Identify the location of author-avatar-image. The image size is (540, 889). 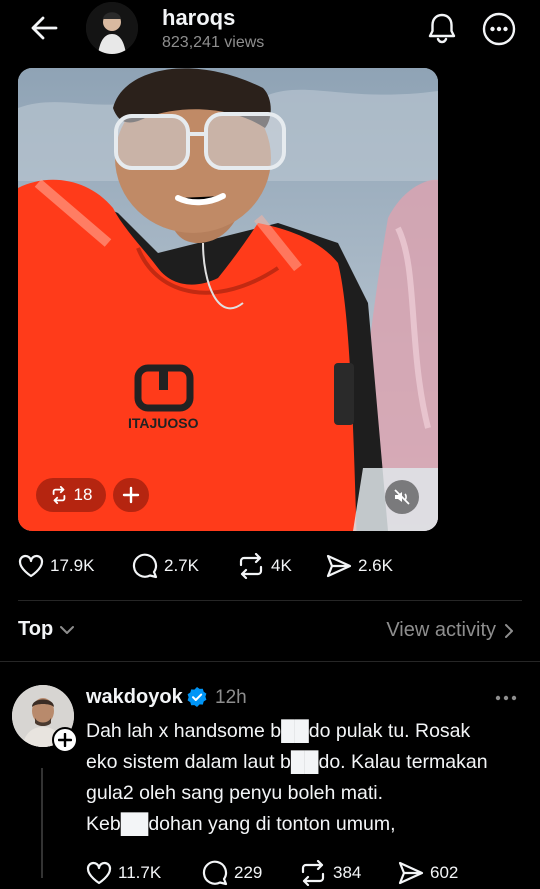
(112, 28).